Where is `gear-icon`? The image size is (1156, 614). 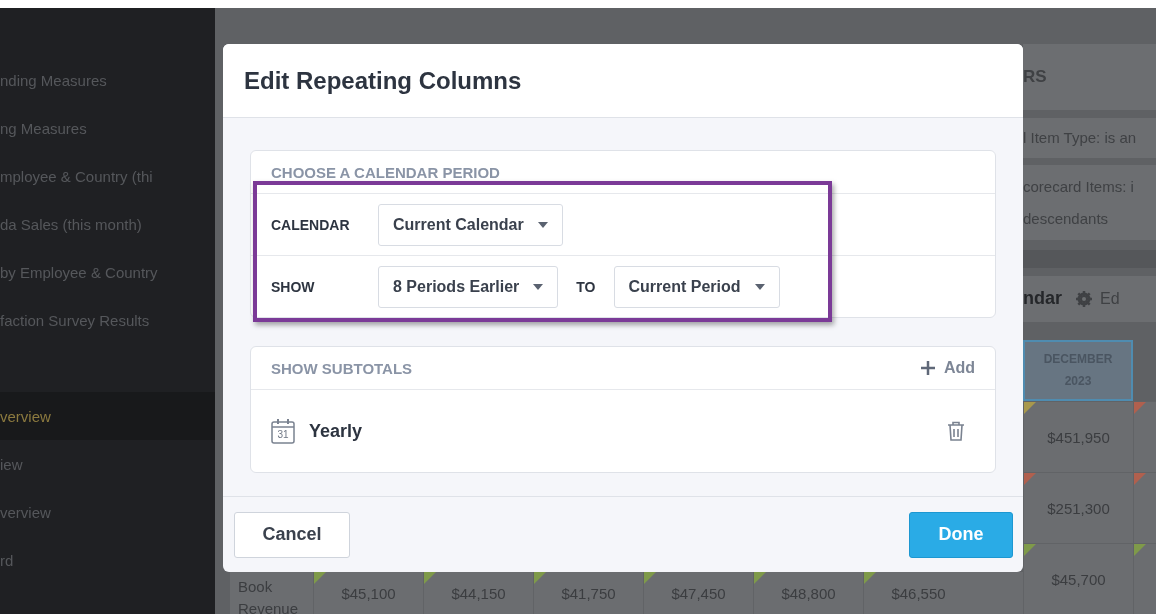 gear-icon is located at coordinates (1084, 298).